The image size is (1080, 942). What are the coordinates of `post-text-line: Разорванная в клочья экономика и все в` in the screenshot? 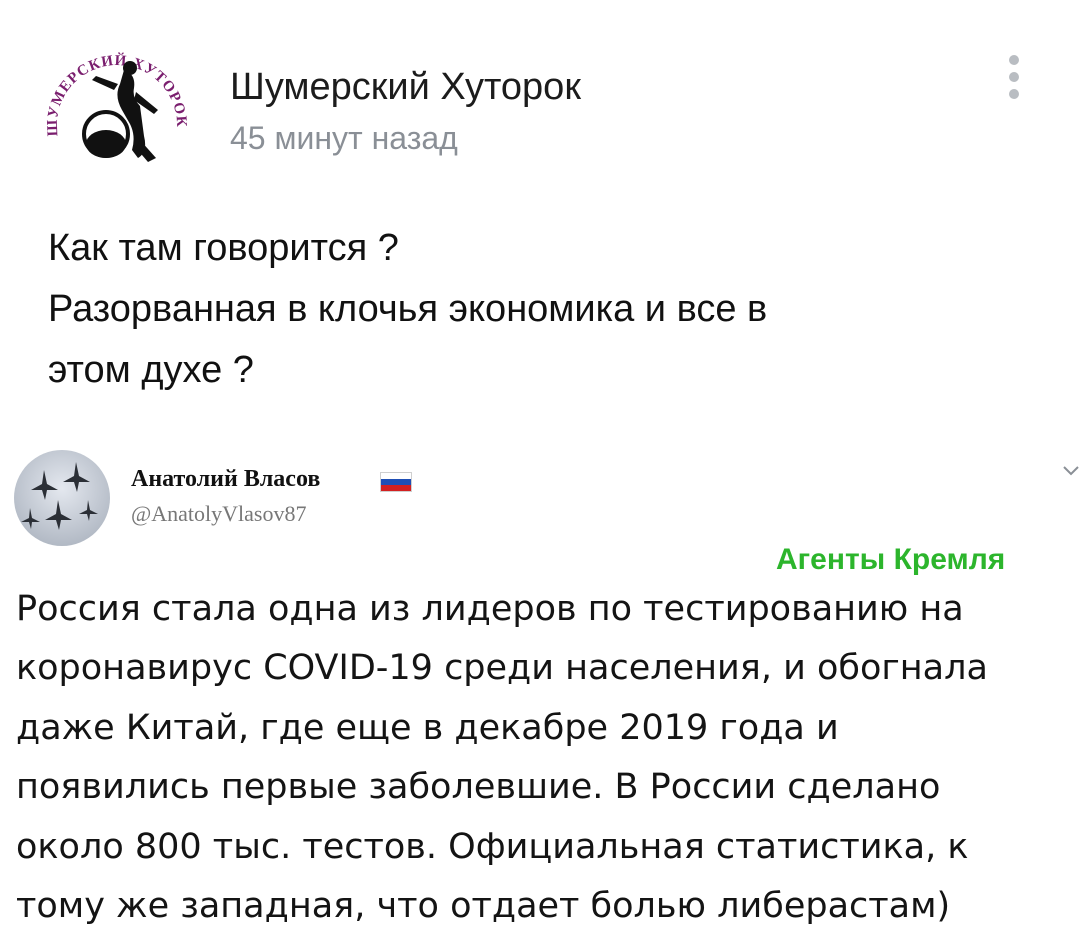 It's located at (408, 309).